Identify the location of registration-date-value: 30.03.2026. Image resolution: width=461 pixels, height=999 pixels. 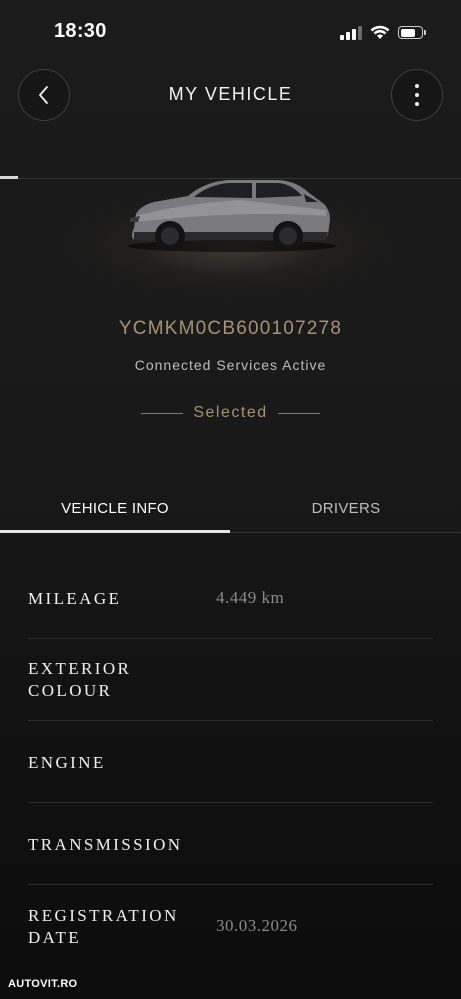
(257, 925).